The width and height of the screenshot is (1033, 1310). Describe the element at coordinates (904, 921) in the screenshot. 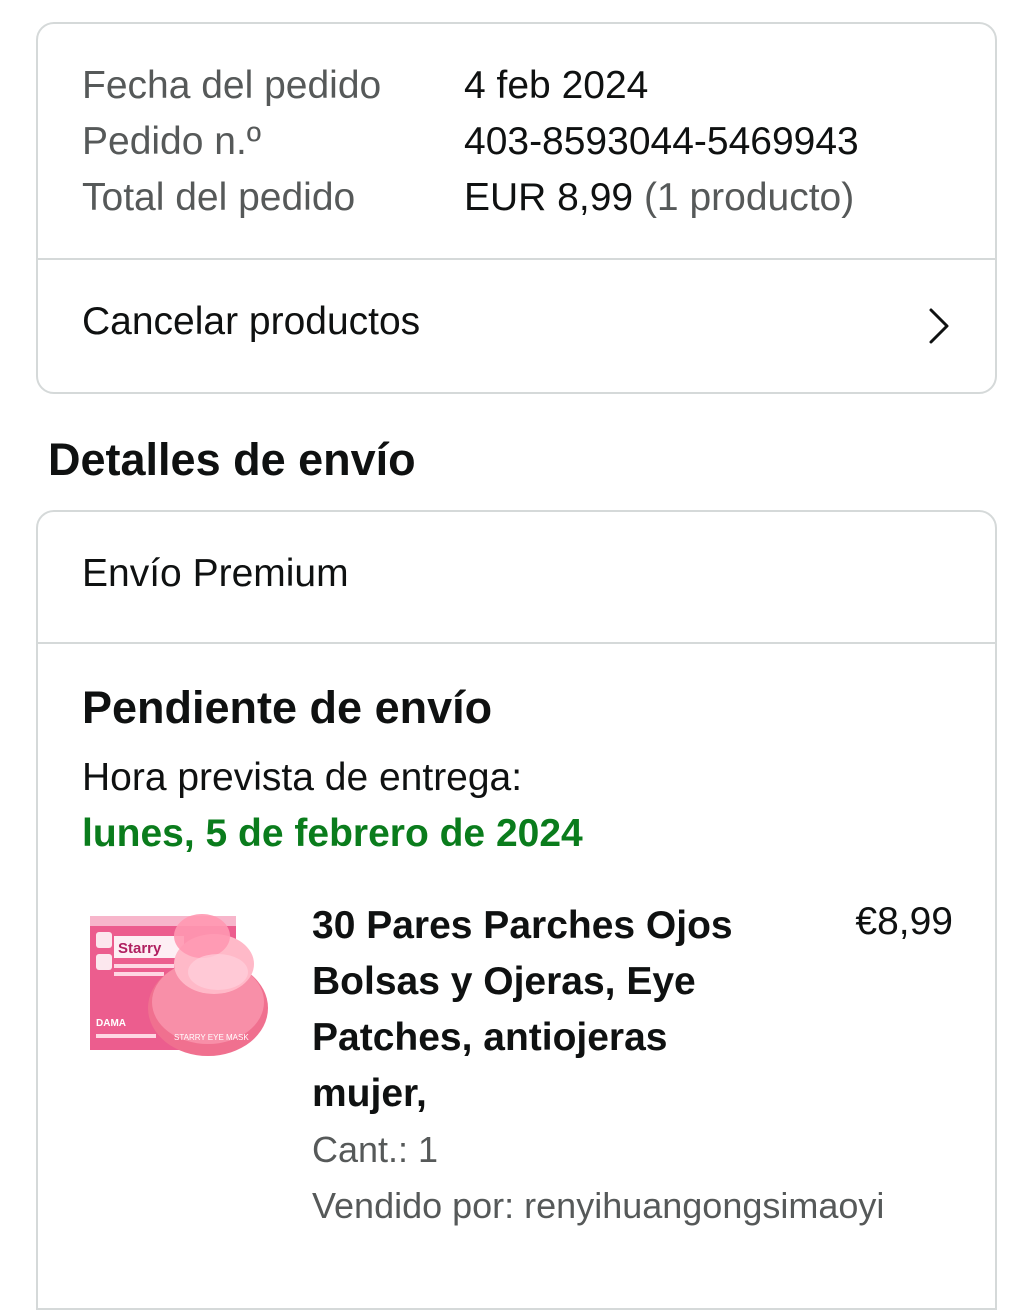

I see `product-price: €8,99` at that location.